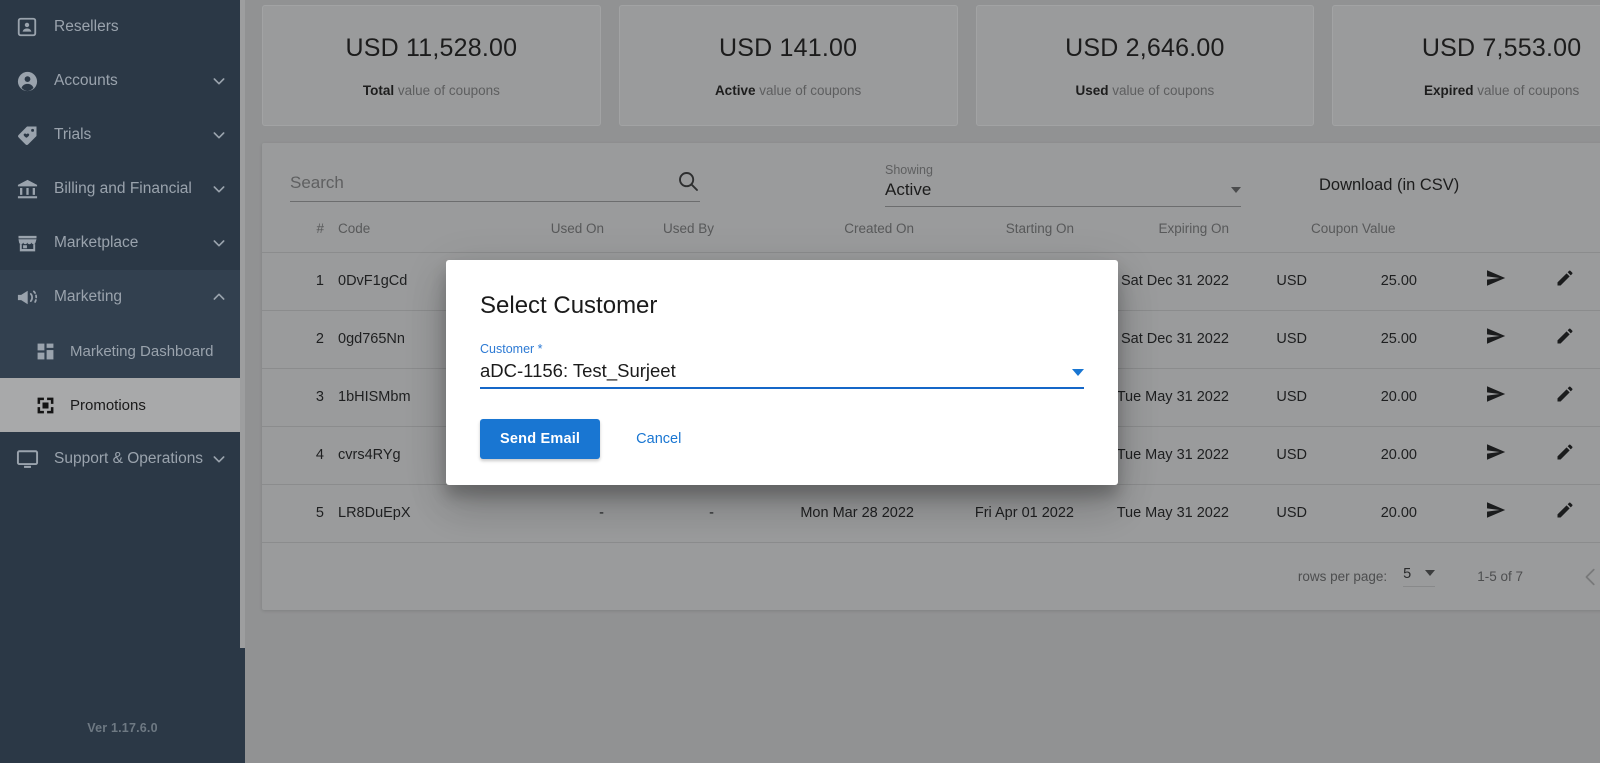 The width and height of the screenshot is (1600, 763). Describe the element at coordinates (688, 181) in the screenshot. I see `search-icon` at that location.